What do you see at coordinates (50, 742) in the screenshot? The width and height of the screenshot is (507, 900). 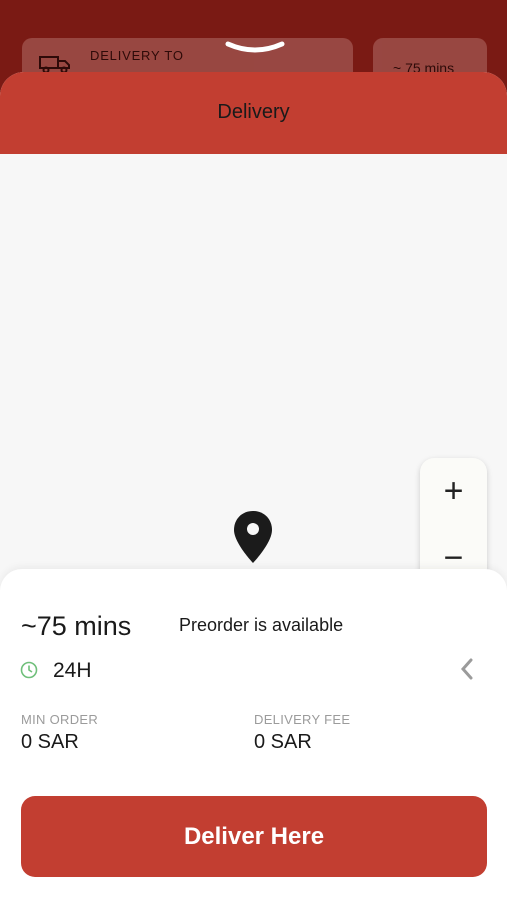 I see `min-order-value: 0 SAR` at bounding box center [50, 742].